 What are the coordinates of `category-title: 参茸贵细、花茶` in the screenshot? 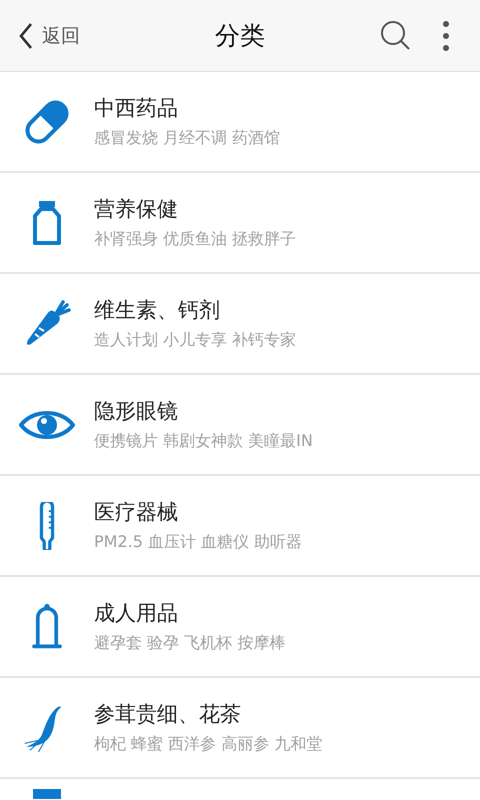 It's located at (168, 714).